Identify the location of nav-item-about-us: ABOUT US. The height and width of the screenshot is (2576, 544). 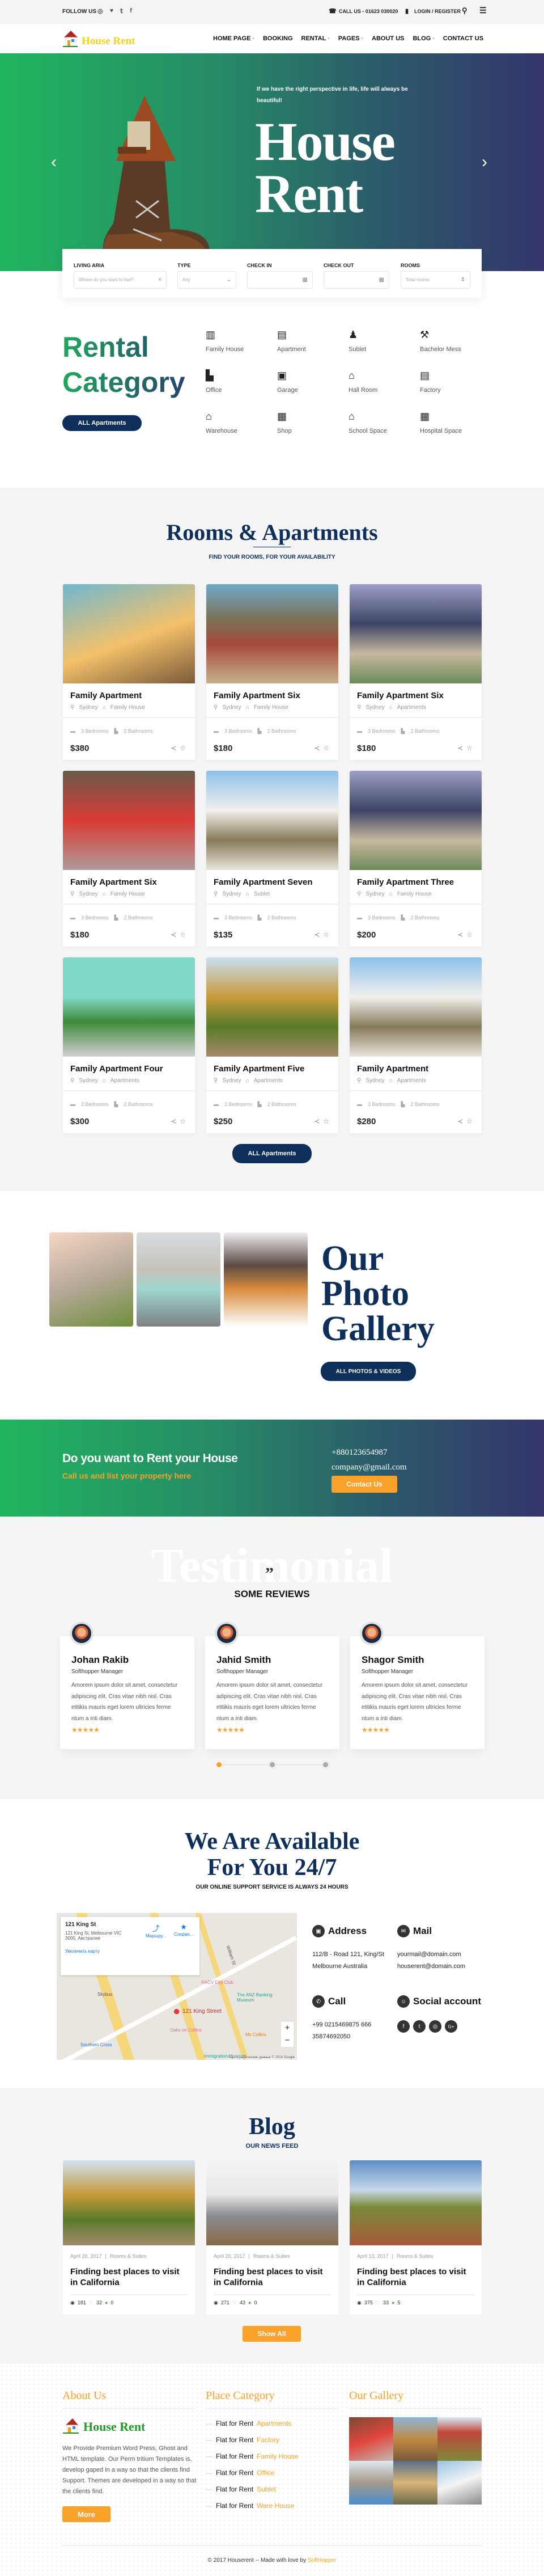
(388, 38).